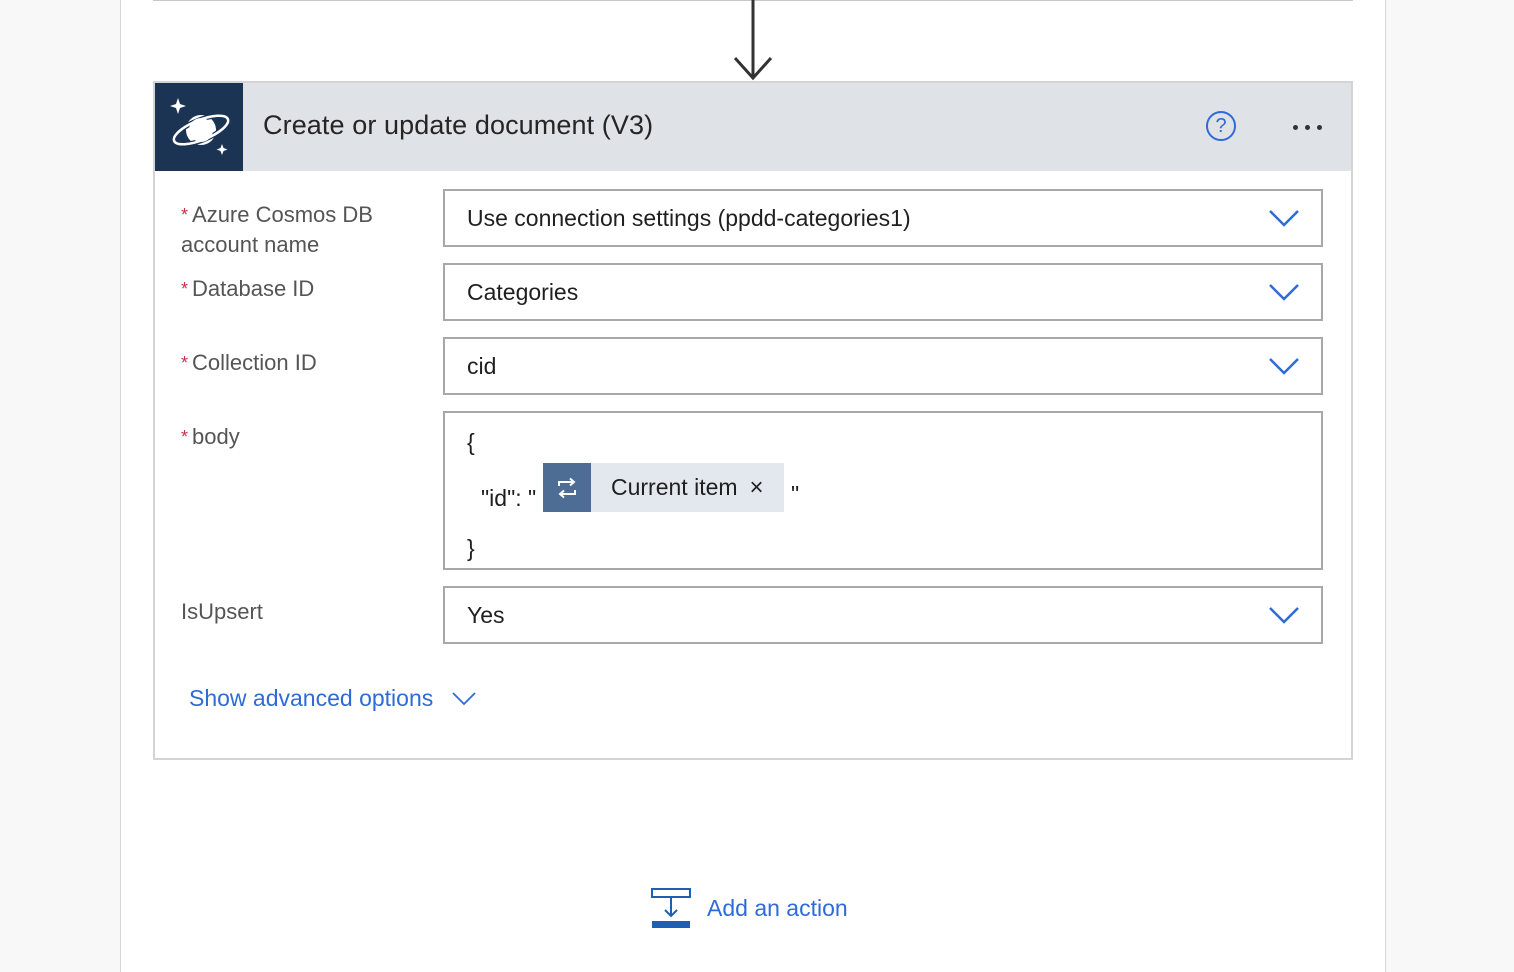 The image size is (1514, 972). I want to click on help-icon: ?, so click(1221, 126).